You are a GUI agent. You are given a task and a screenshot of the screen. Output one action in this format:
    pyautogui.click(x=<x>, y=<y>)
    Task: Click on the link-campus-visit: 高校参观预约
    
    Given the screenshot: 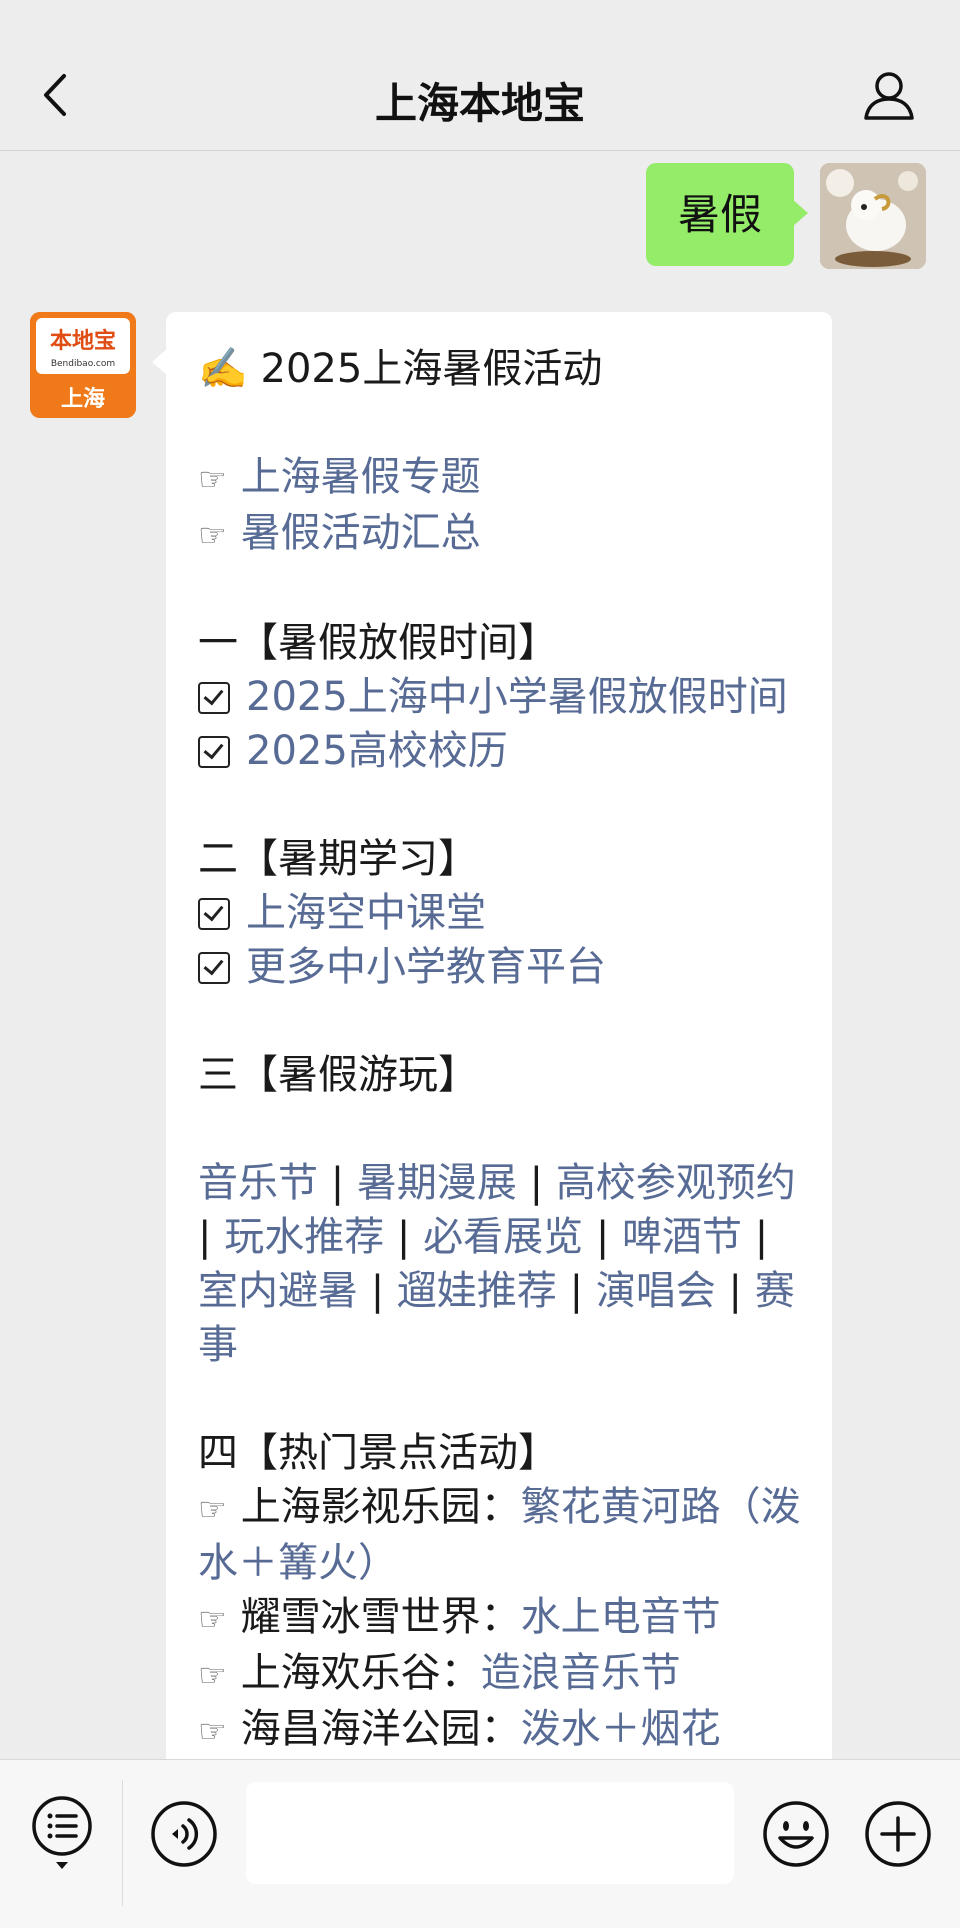 What is the action you would take?
    pyautogui.click(x=676, y=1183)
    